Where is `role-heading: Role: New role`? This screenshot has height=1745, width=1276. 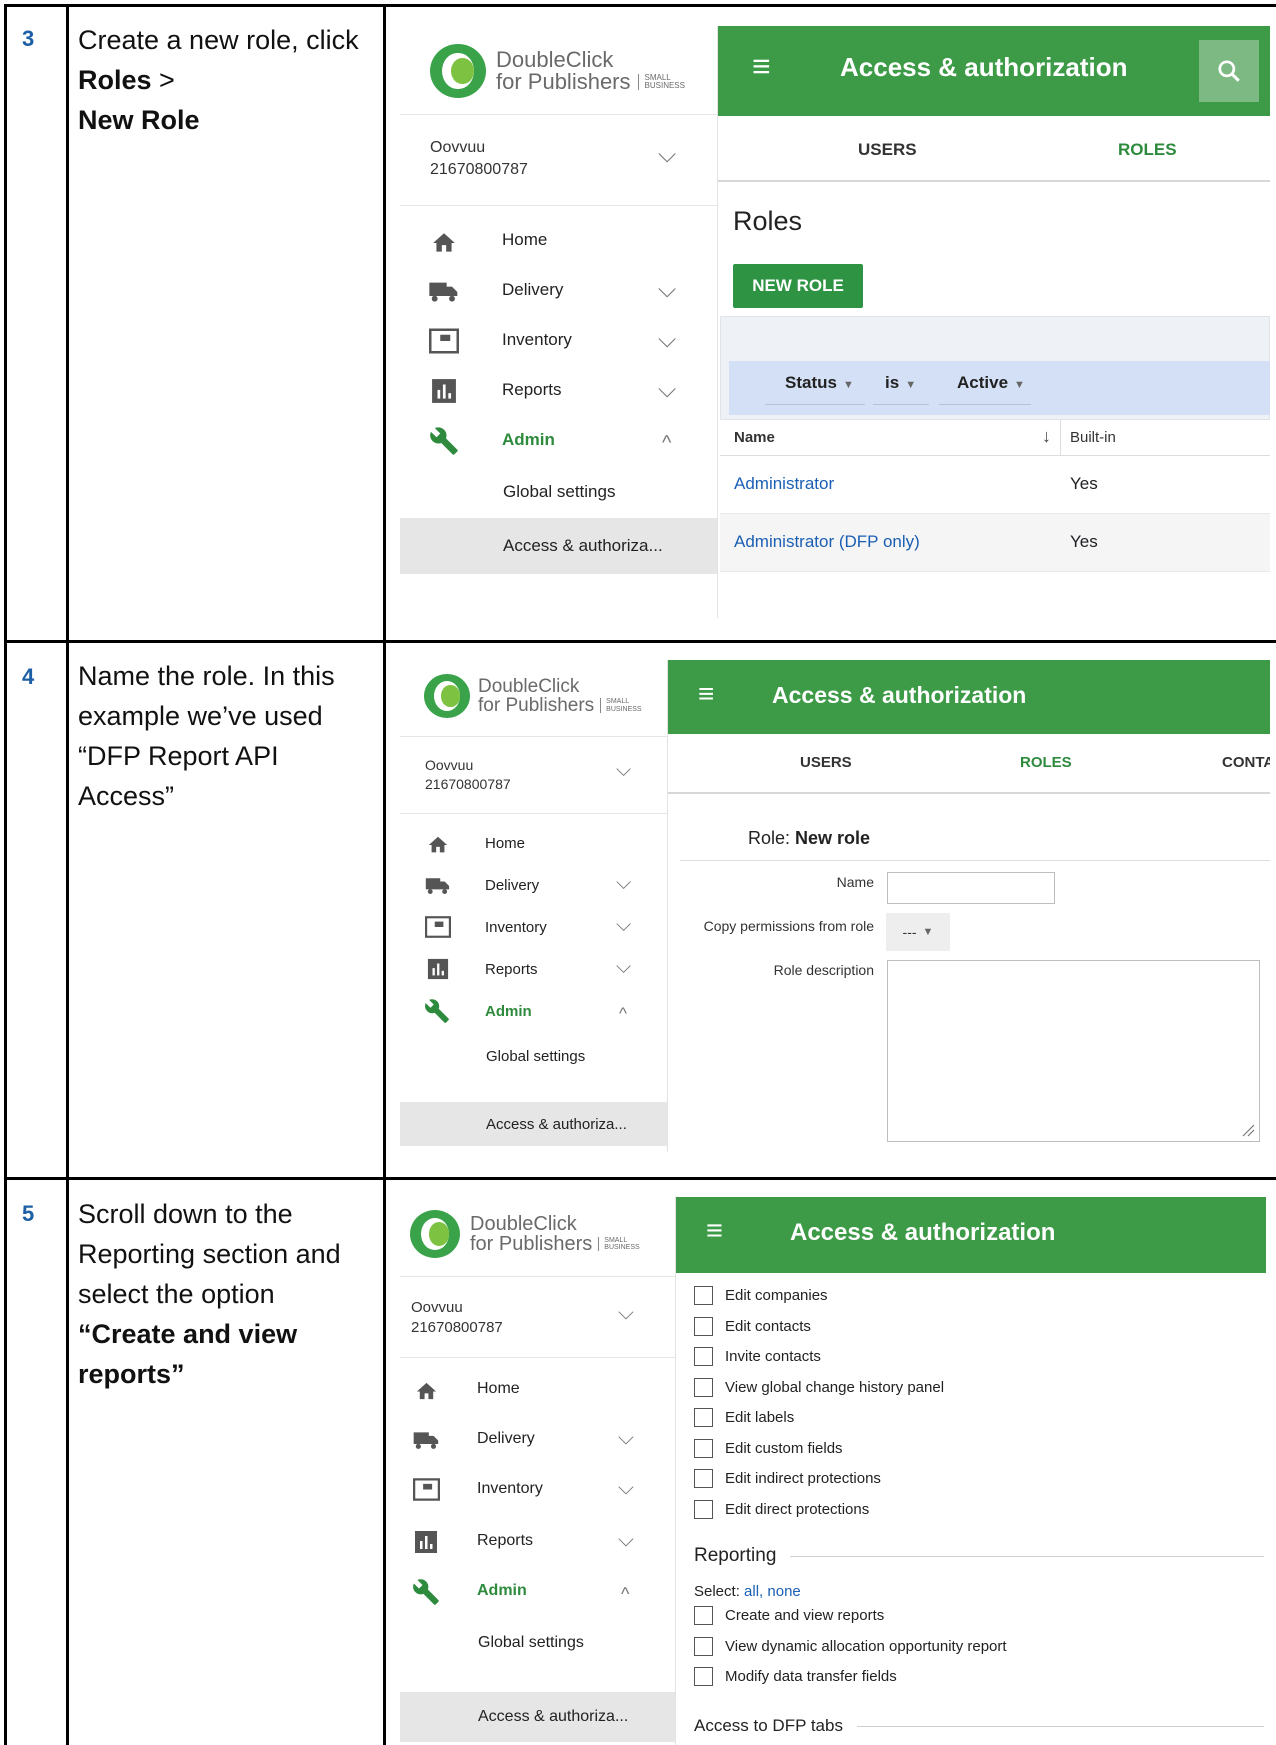
role-heading: Role: New role is located at coordinates (809, 838).